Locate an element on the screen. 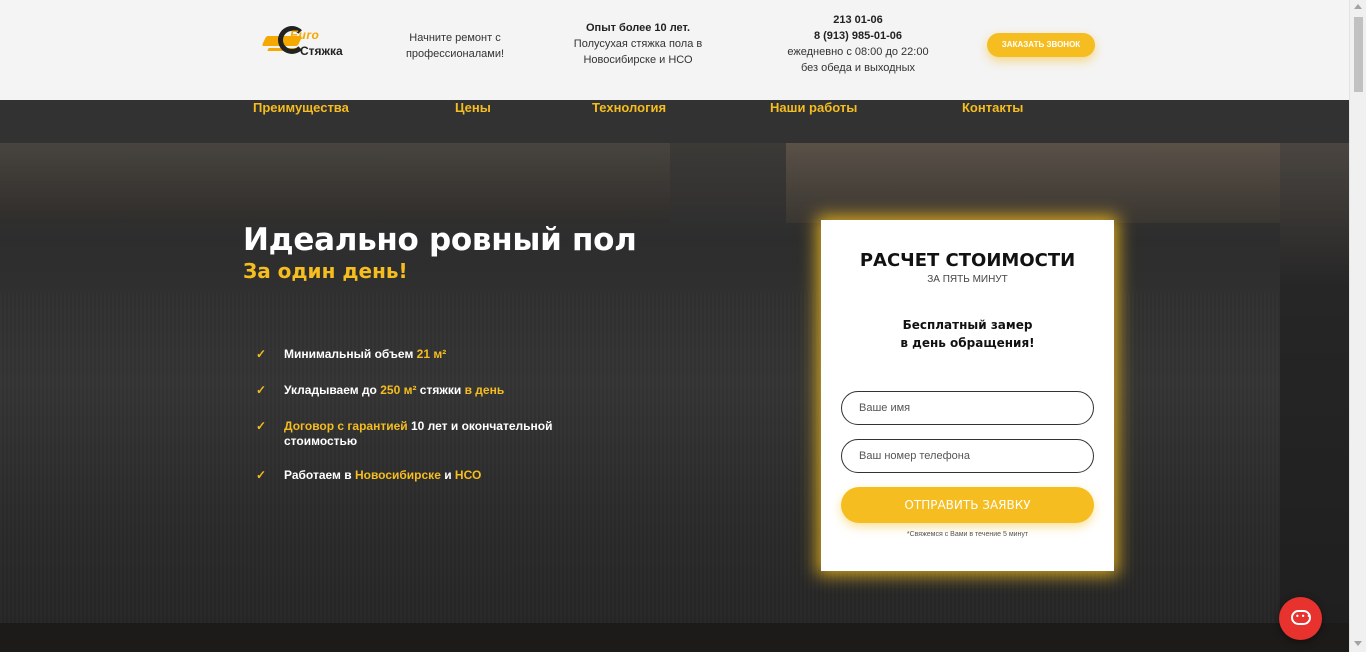  experience-title: Опыт более 10 лет. is located at coordinates (638, 28).